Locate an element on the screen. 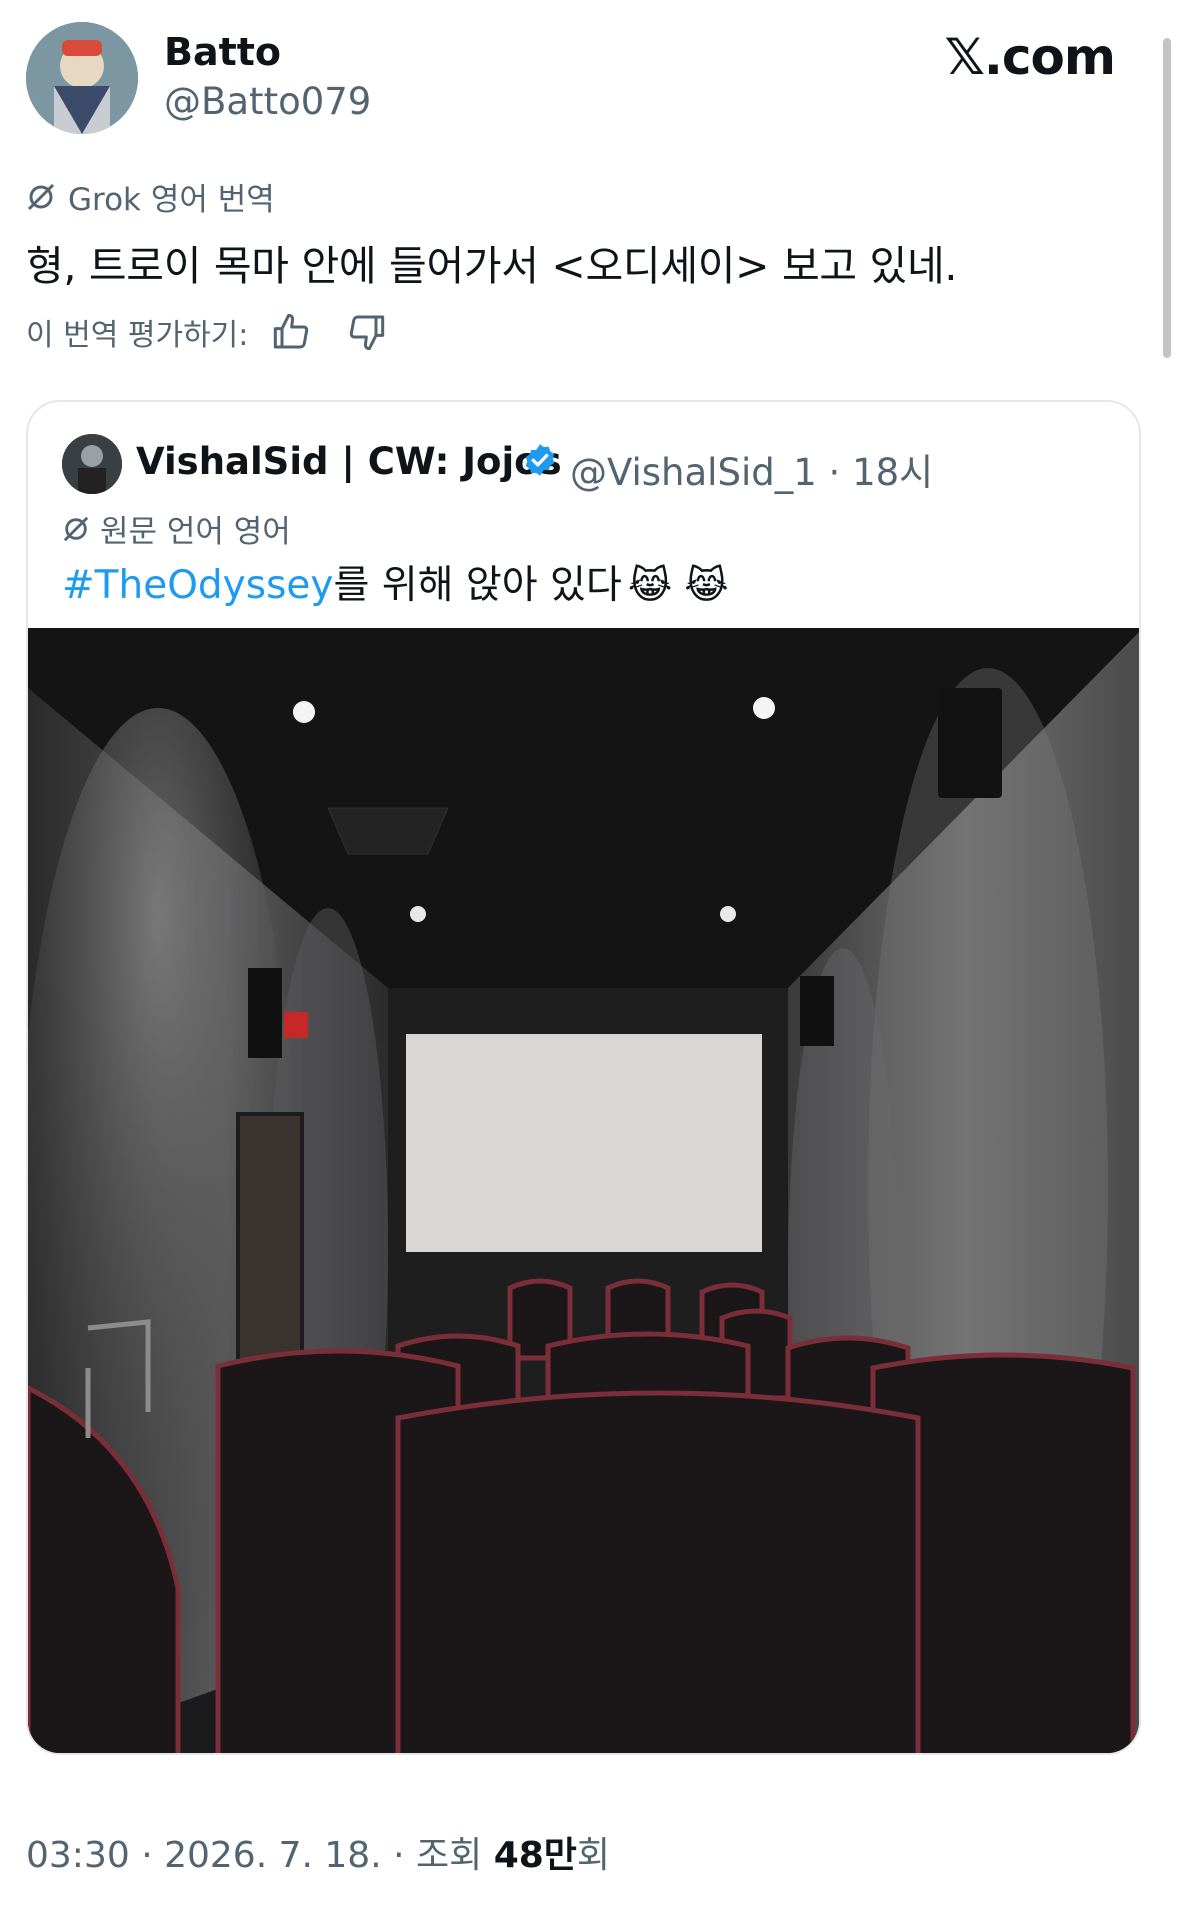 This screenshot has width=1179, height=1909. rate-translation-row: 이 번역 평가하기: is located at coordinates (206, 332).